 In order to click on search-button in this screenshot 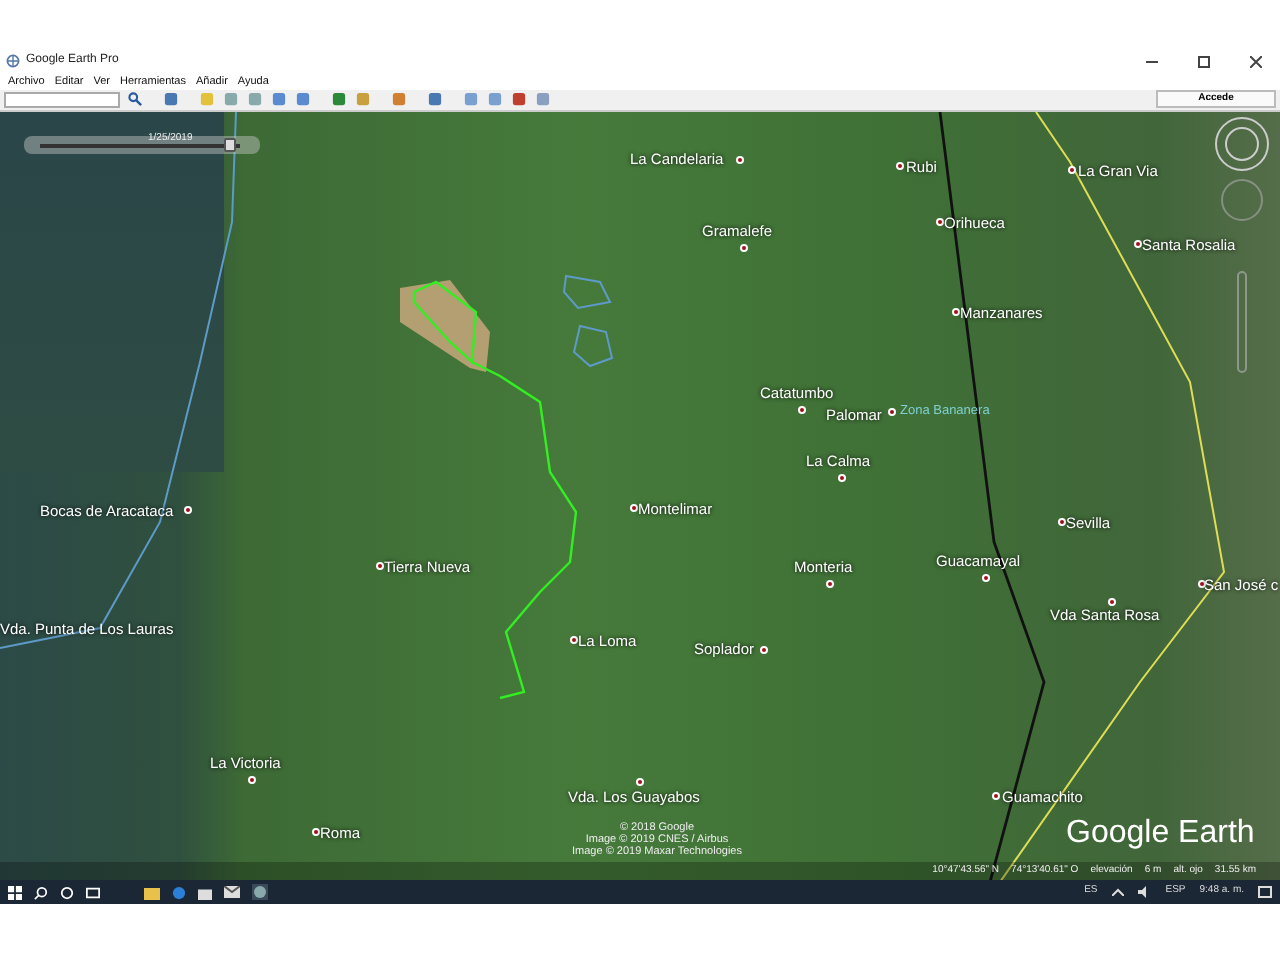, I will do `click(135, 99)`.